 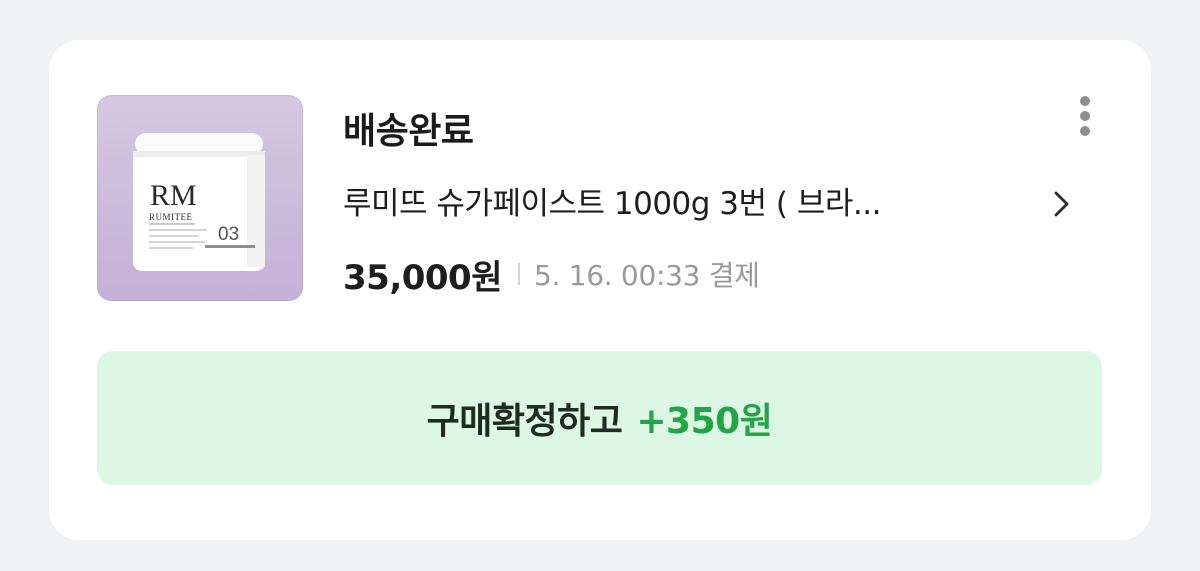 I want to click on product-thumbnail: RM RUMITEE 03, so click(x=200, y=198).